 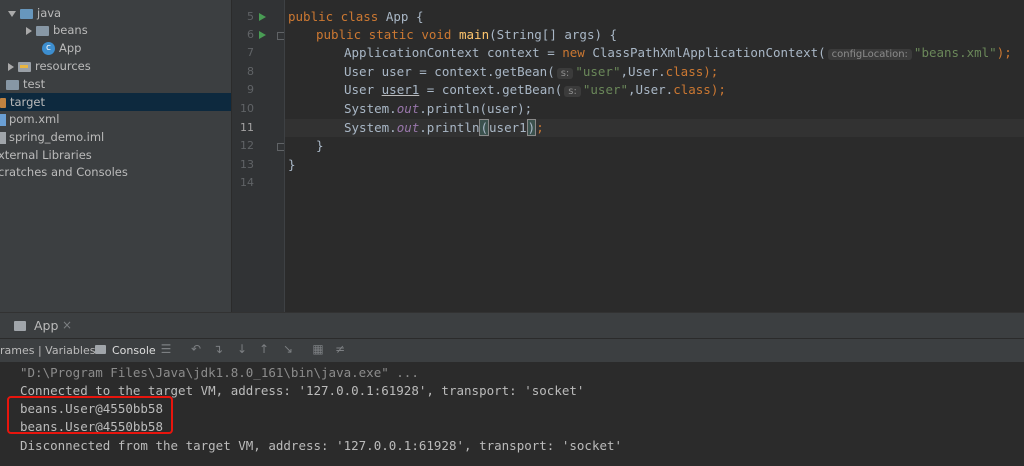 I want to click on run-panel-header: App ×, so click(x=512, y=325).